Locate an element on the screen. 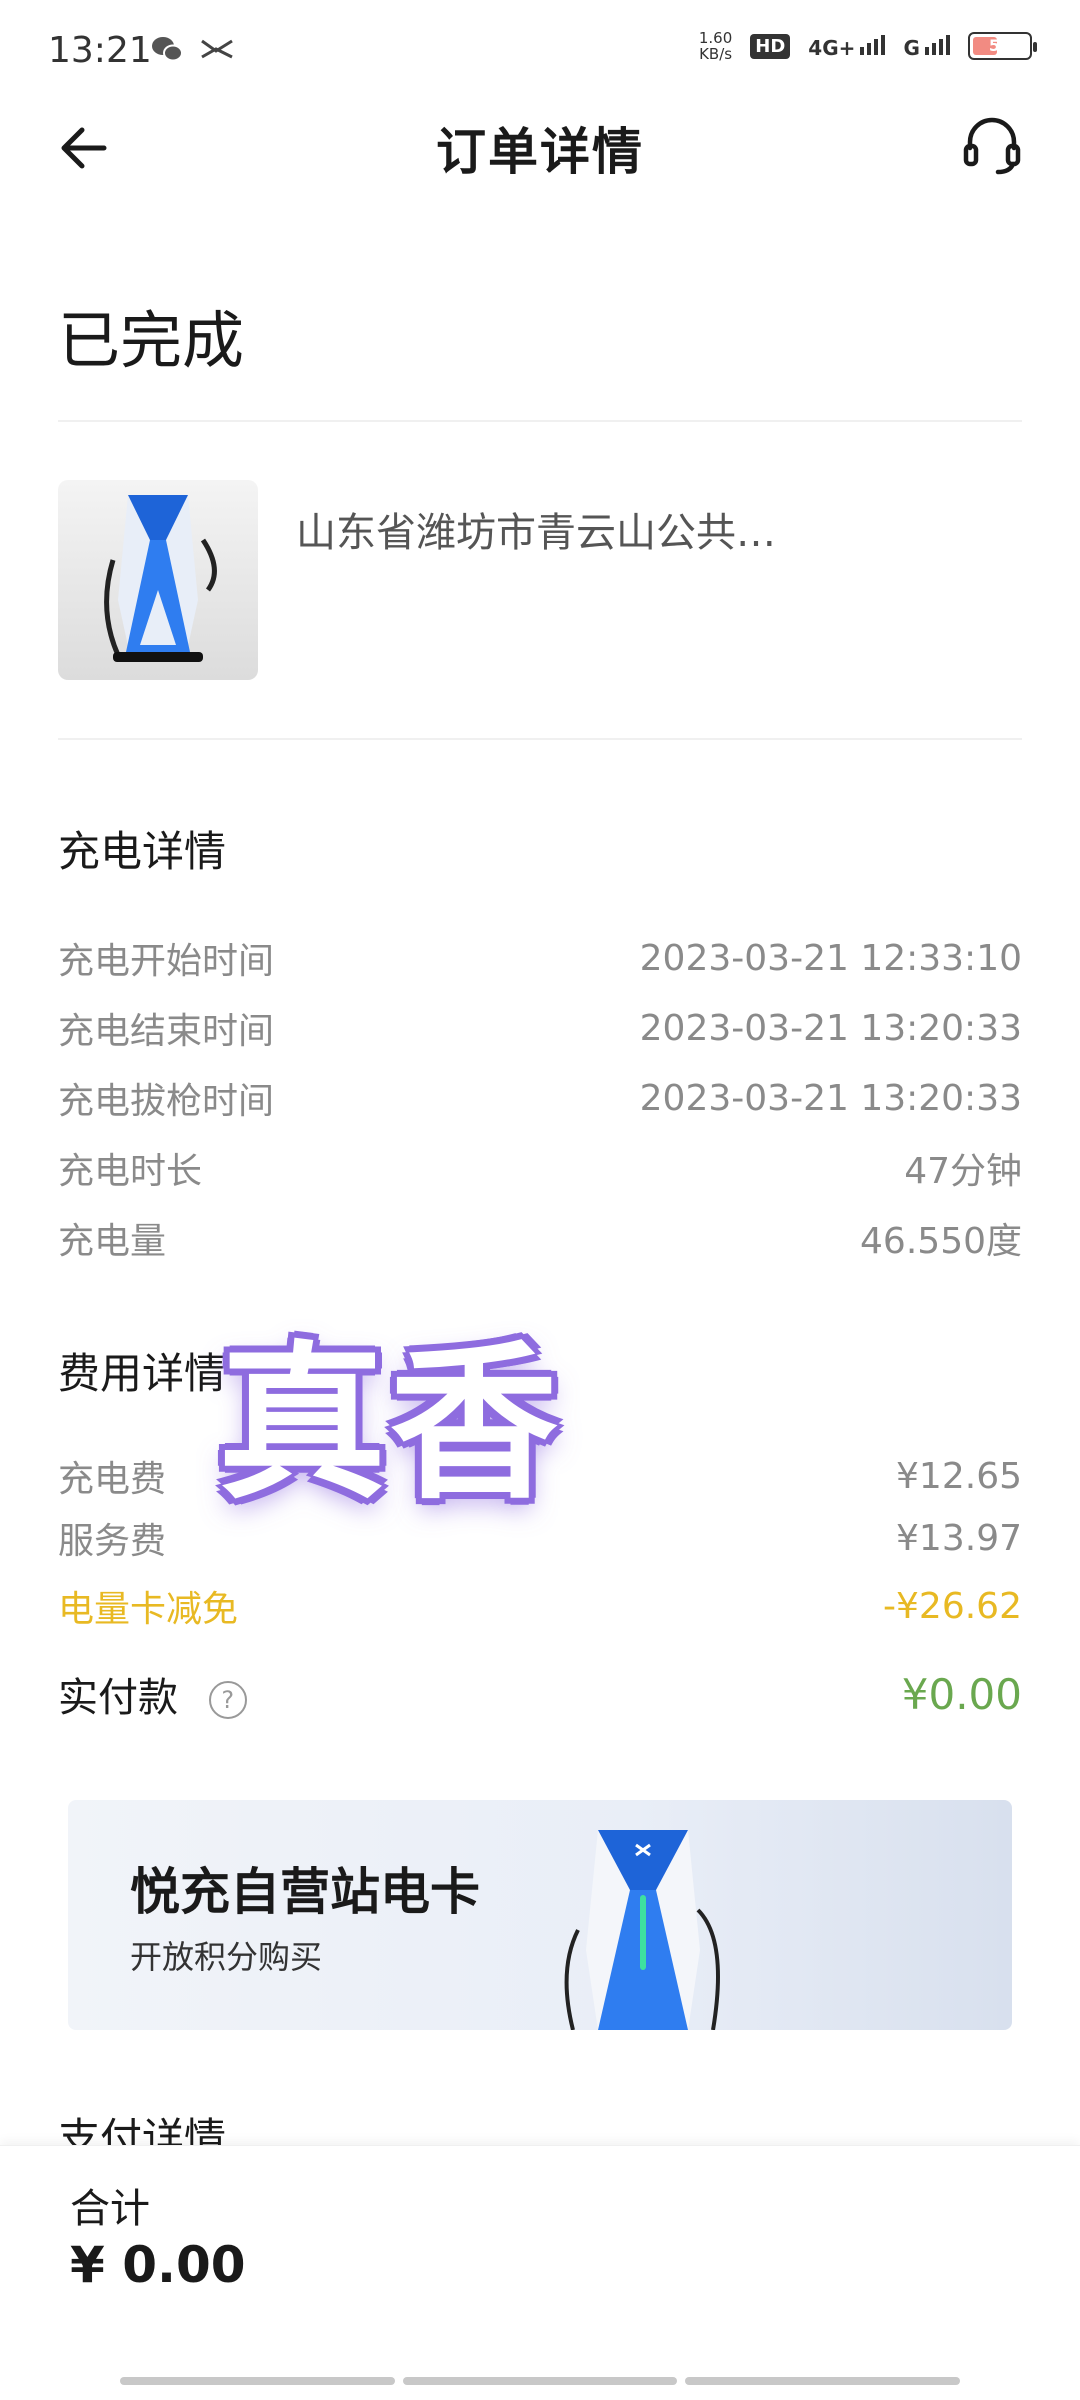  order-status: 已完成 is located at coordinates (151, 340).